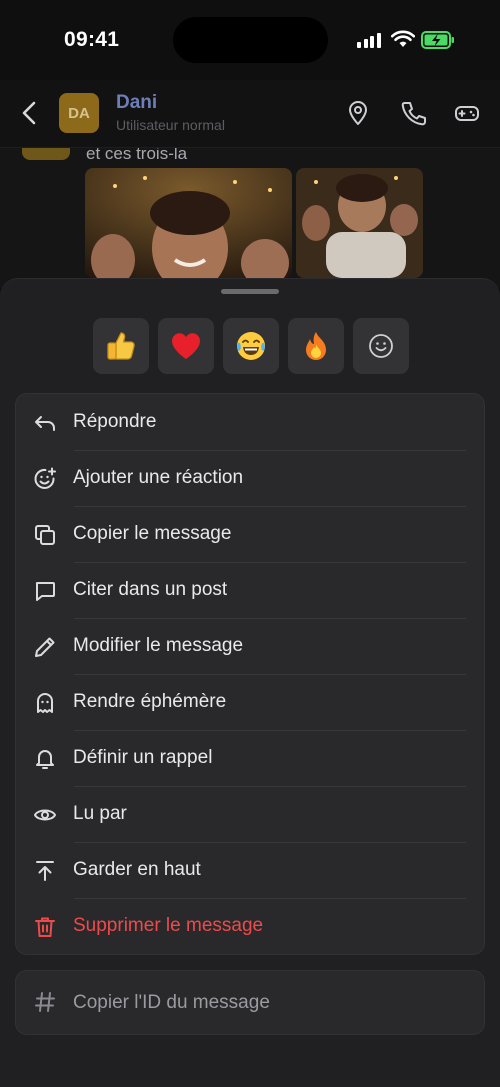 Image resolution: width=500 pixels, height=1087 pixels. Describe the element at coordinates (45, 703) in the screenshot. I see `ghost-icon` at that location.